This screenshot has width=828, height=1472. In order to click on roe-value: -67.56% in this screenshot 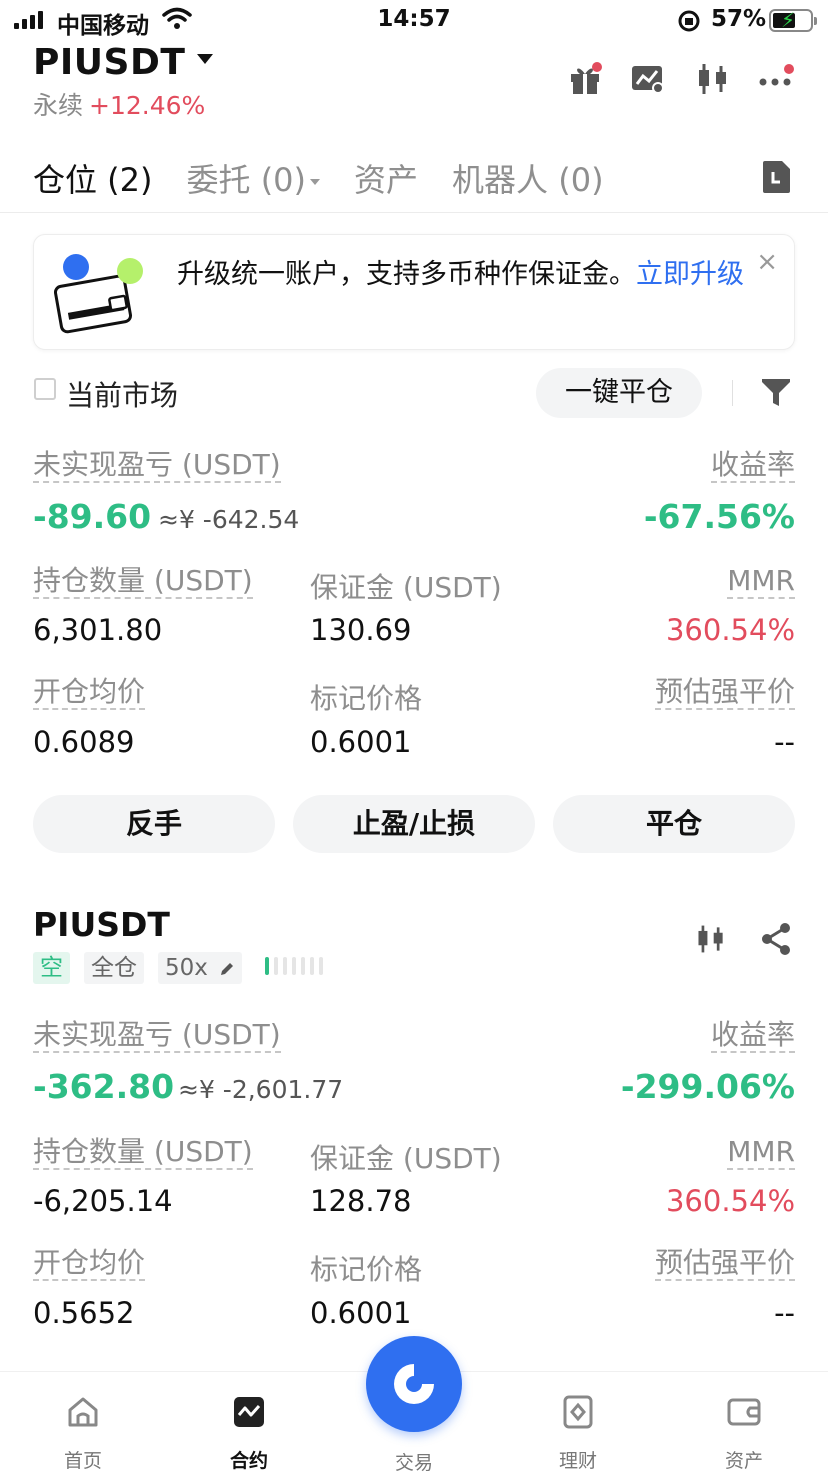, I will do `click(719, 516)`.